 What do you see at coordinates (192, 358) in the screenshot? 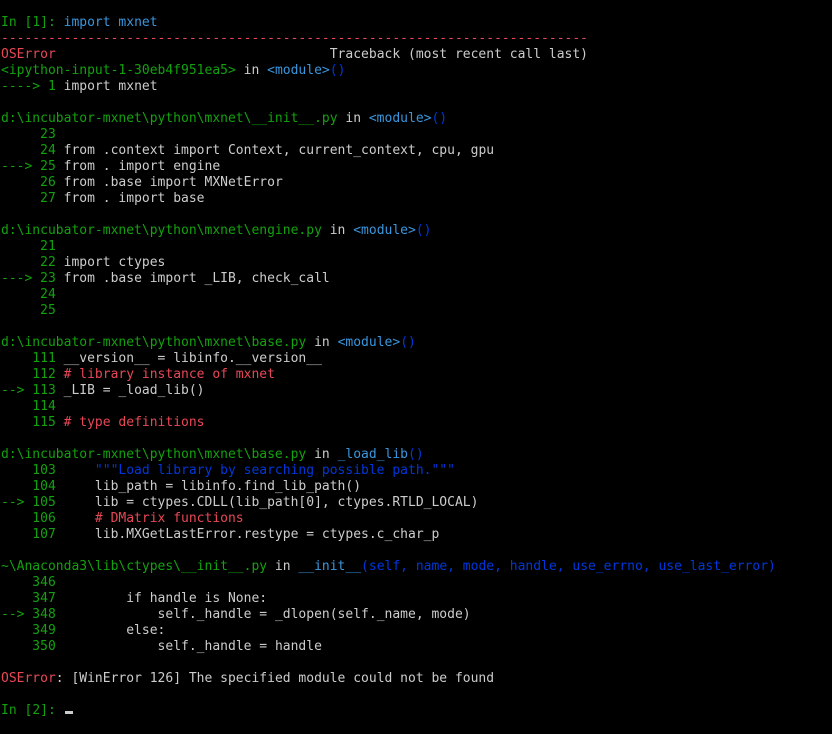
I see `line-code: __version__ = libinfo.__version__` at bounding box center [192, 358].